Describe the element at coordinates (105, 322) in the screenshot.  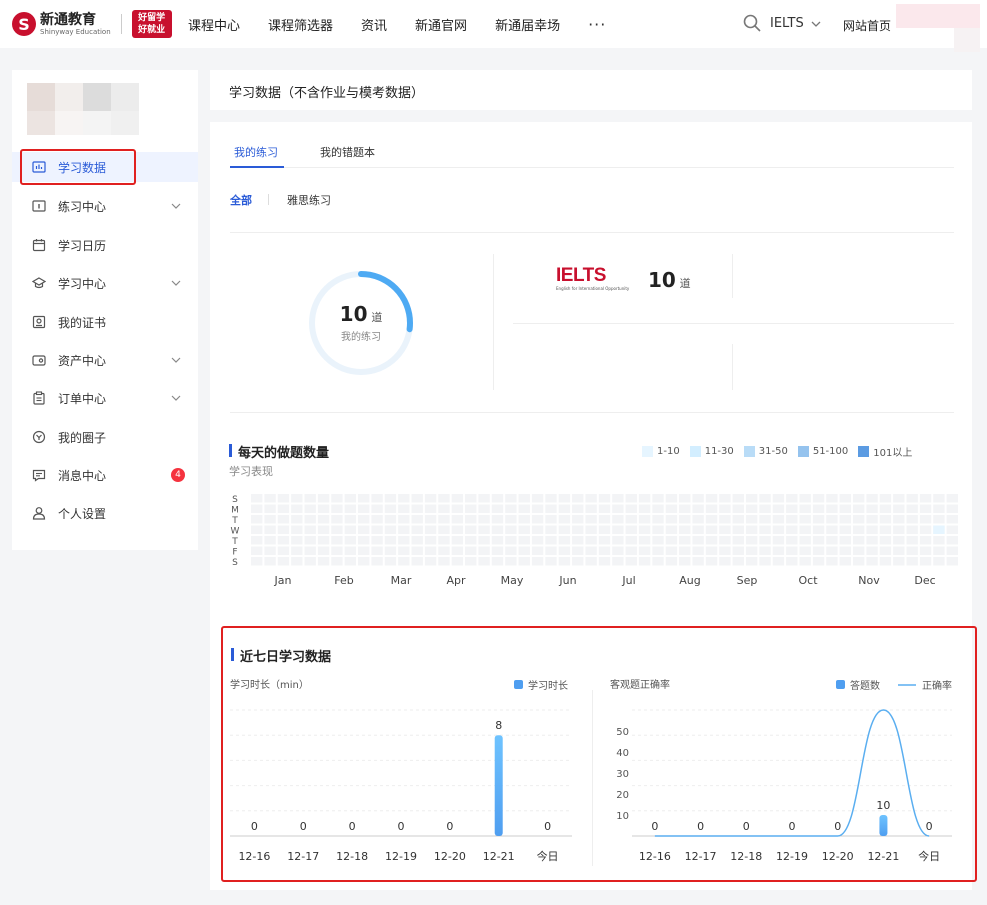
I see `sidebar-item-certificates: 我的证书` at that location.